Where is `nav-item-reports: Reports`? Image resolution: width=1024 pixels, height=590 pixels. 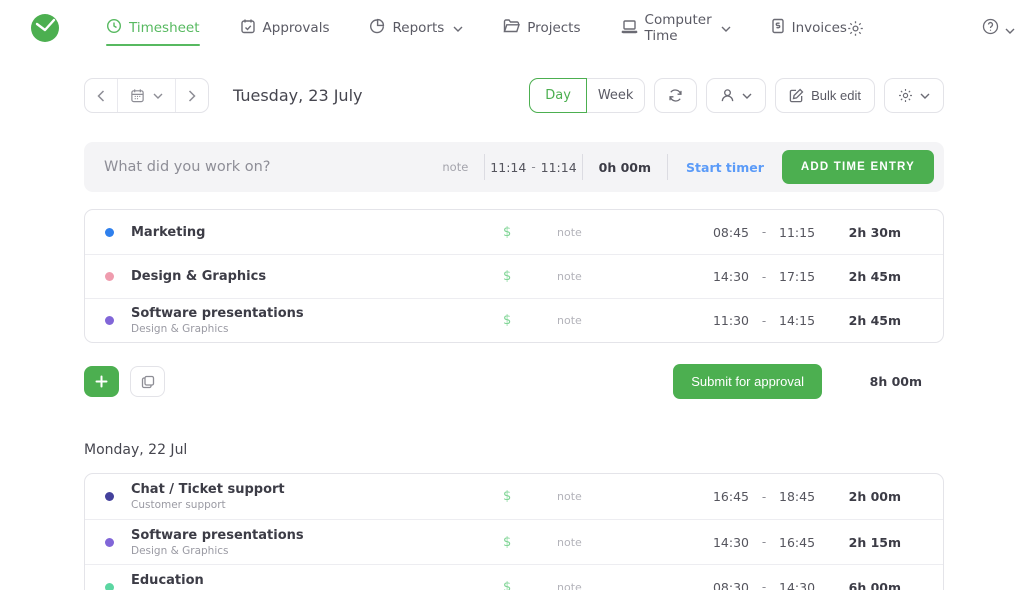
nav-item-reports: Reports is located at coordinates (416, 28).